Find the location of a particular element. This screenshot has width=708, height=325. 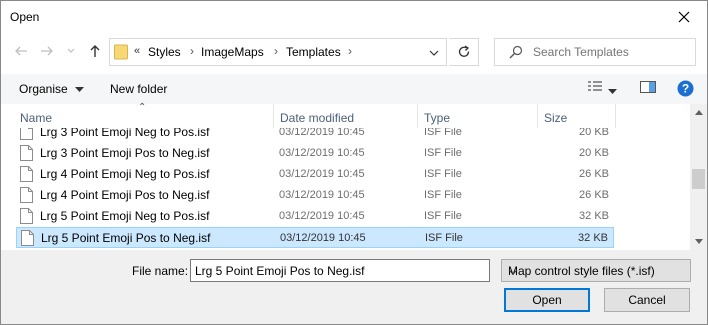

arrow-right-icon is located at coordinates (47, 51).